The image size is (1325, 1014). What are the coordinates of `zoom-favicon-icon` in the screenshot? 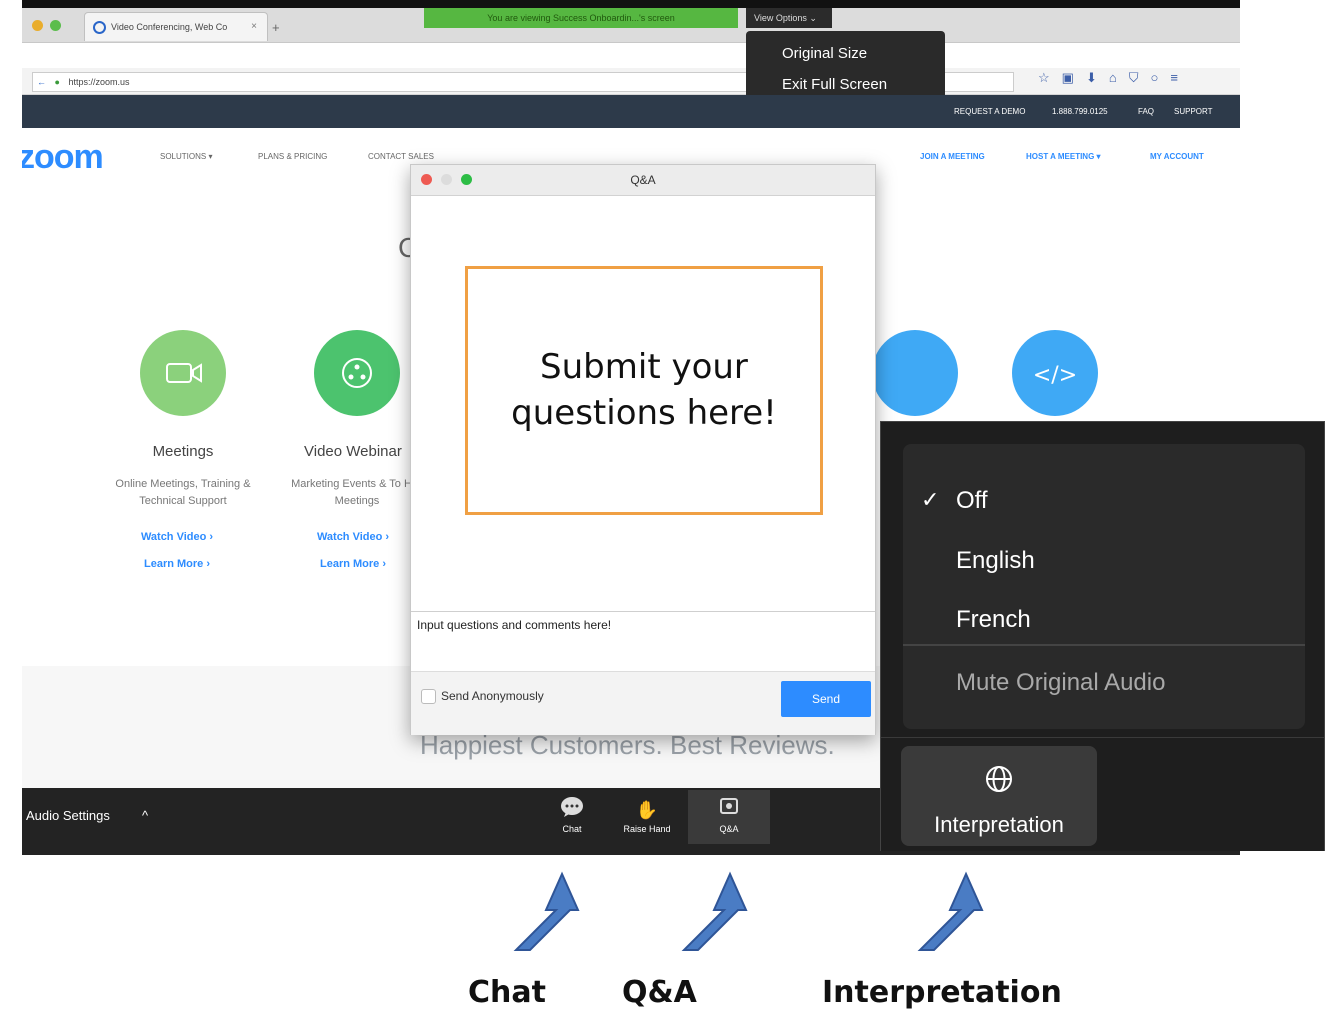 It's located at (99, 27).